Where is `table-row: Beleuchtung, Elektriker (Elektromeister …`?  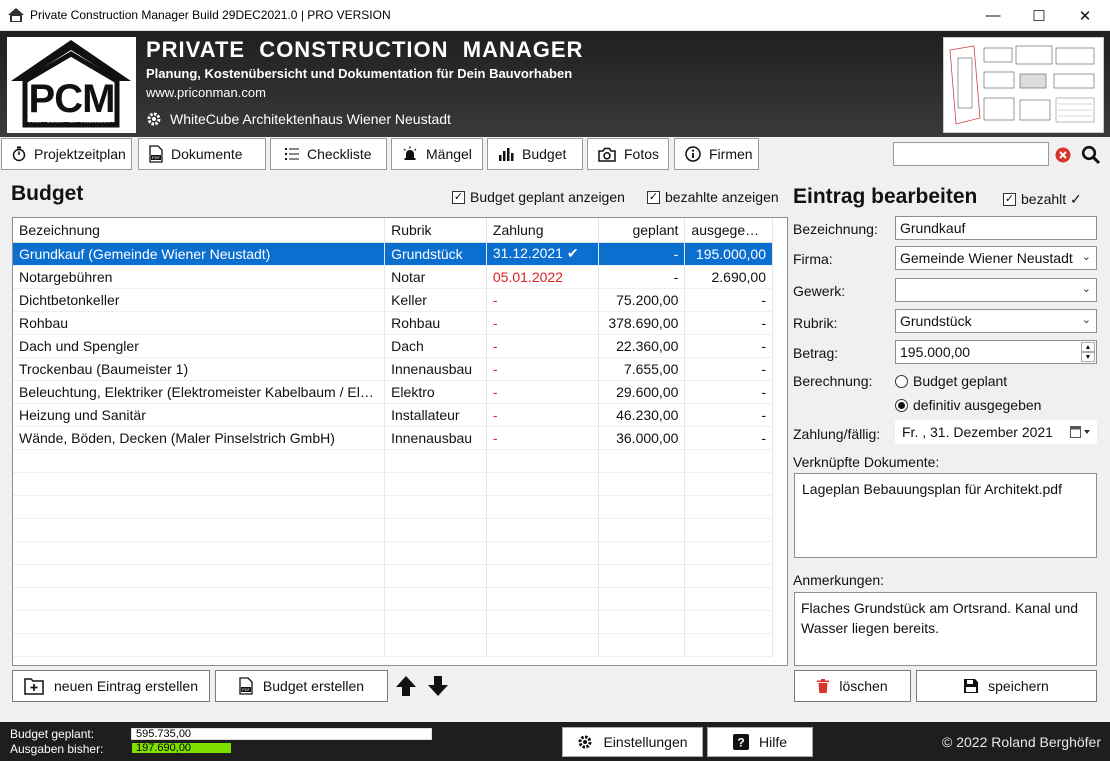 table-row: Beleuchtung, Elektriker (Elektromeister … is located at coordinates (393, 392).